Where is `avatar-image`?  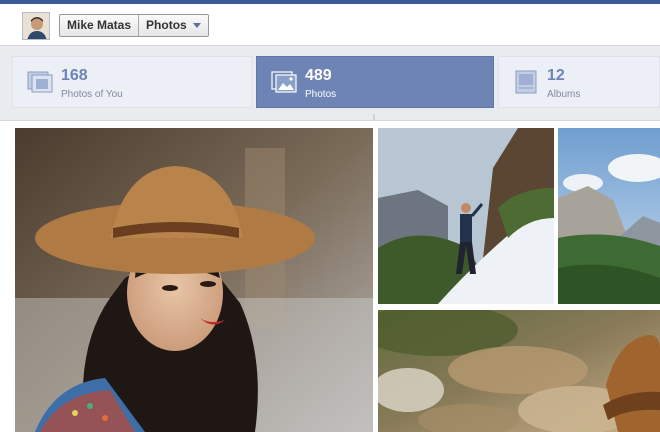 avatar-image is located at coordinates (36, 26).